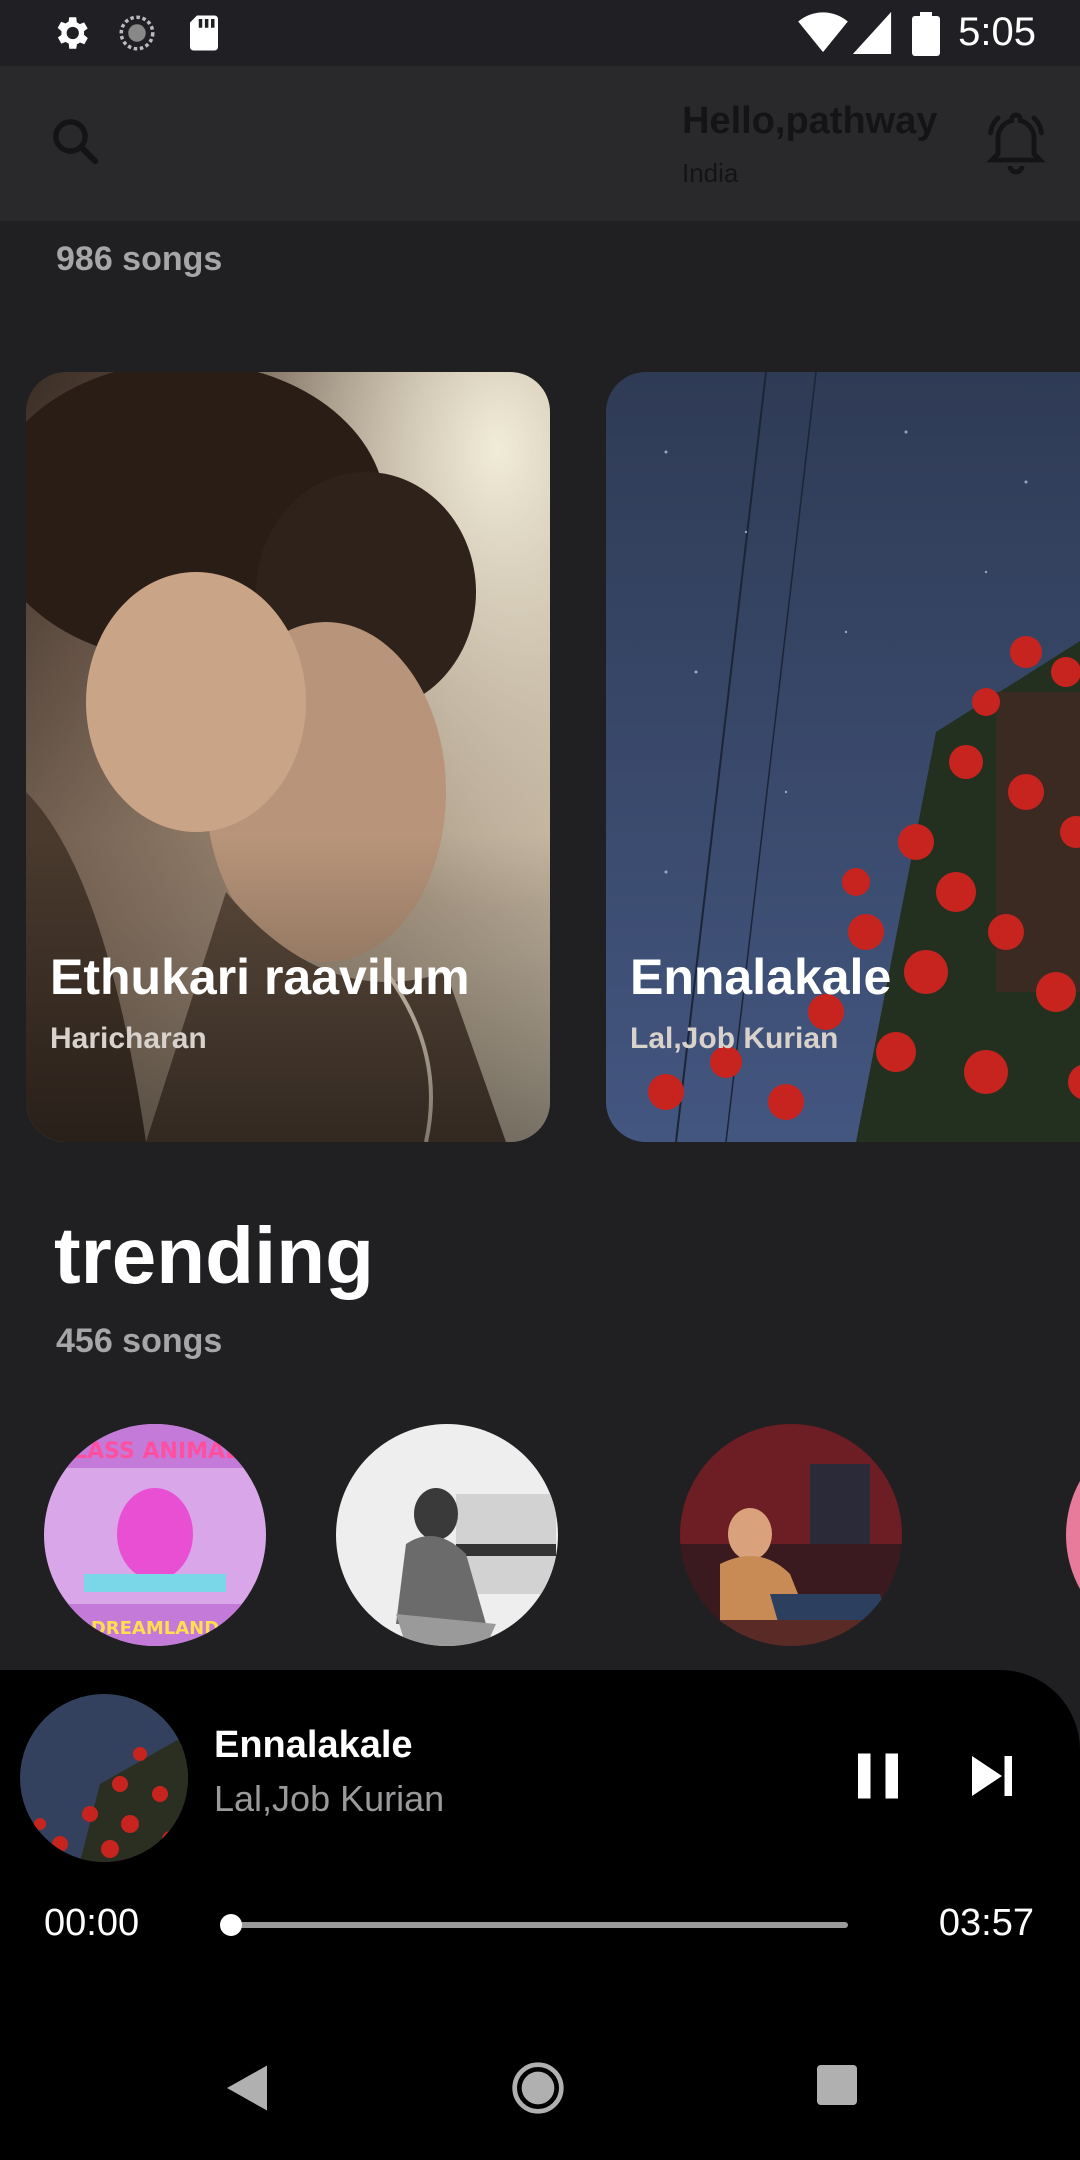 This screenshot has width=1080, height=2160. What do you see at coordinates (155, 1451) in the screenshot?
I see `album-art-text: GLASS ANIMALS` at bounding box center [155, 1451].